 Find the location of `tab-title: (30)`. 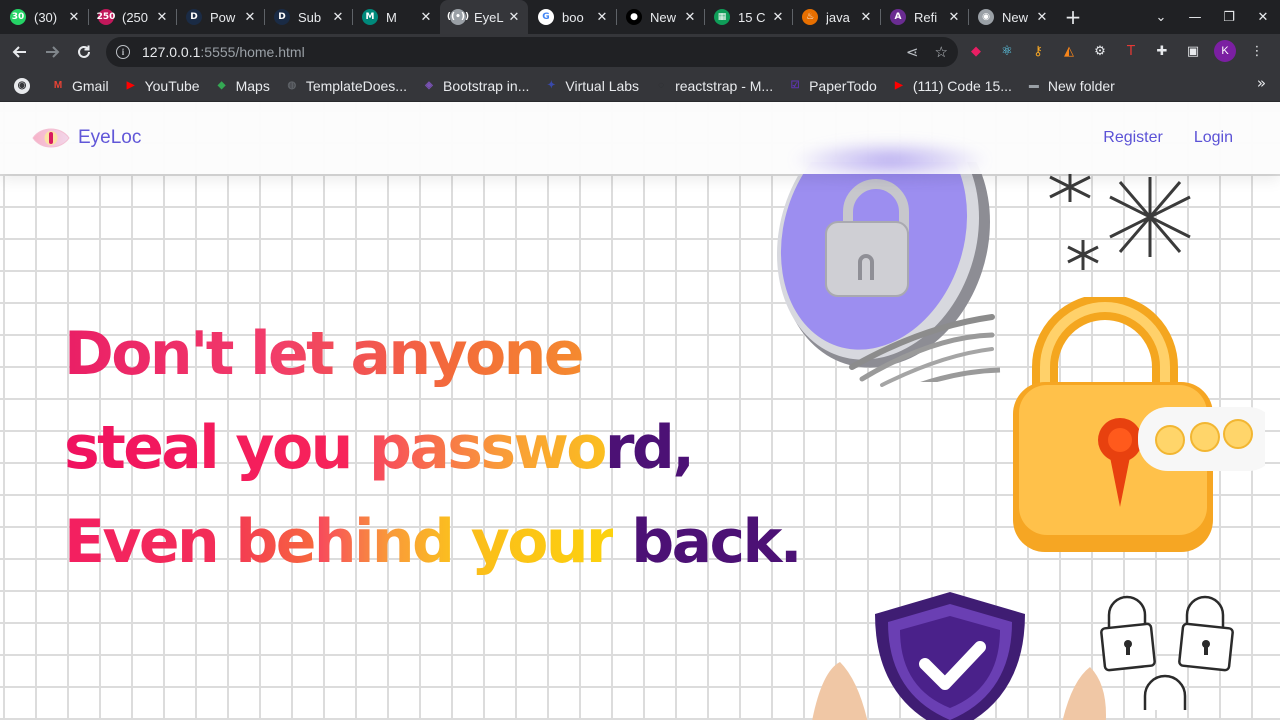

tab-title: (30) is located at coordinates (46, 17).